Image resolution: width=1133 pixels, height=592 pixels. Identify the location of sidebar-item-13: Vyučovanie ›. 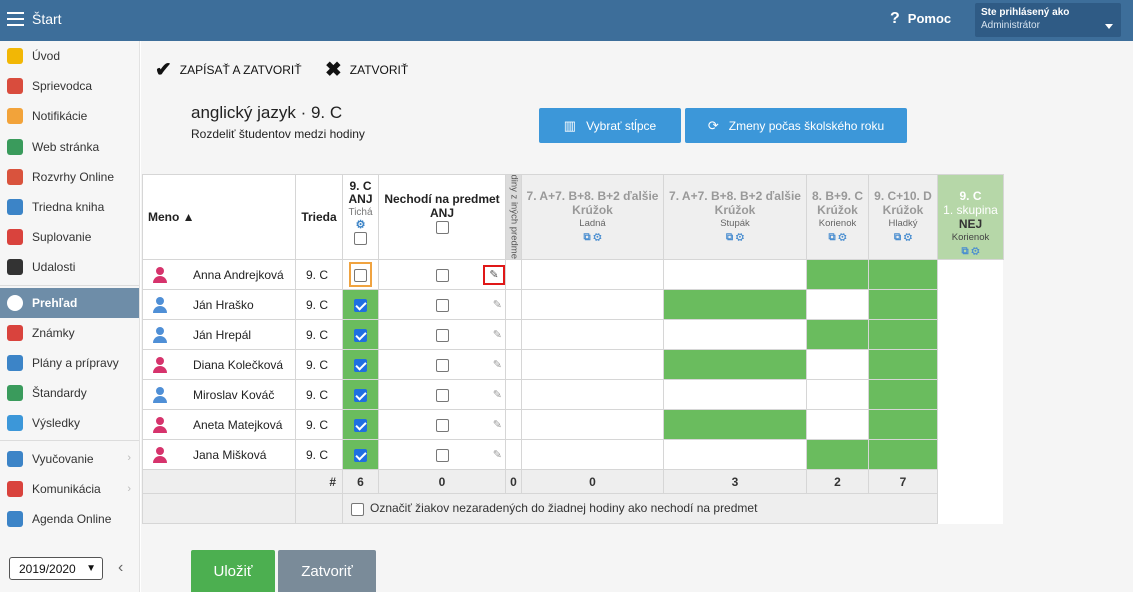
(69, 458).